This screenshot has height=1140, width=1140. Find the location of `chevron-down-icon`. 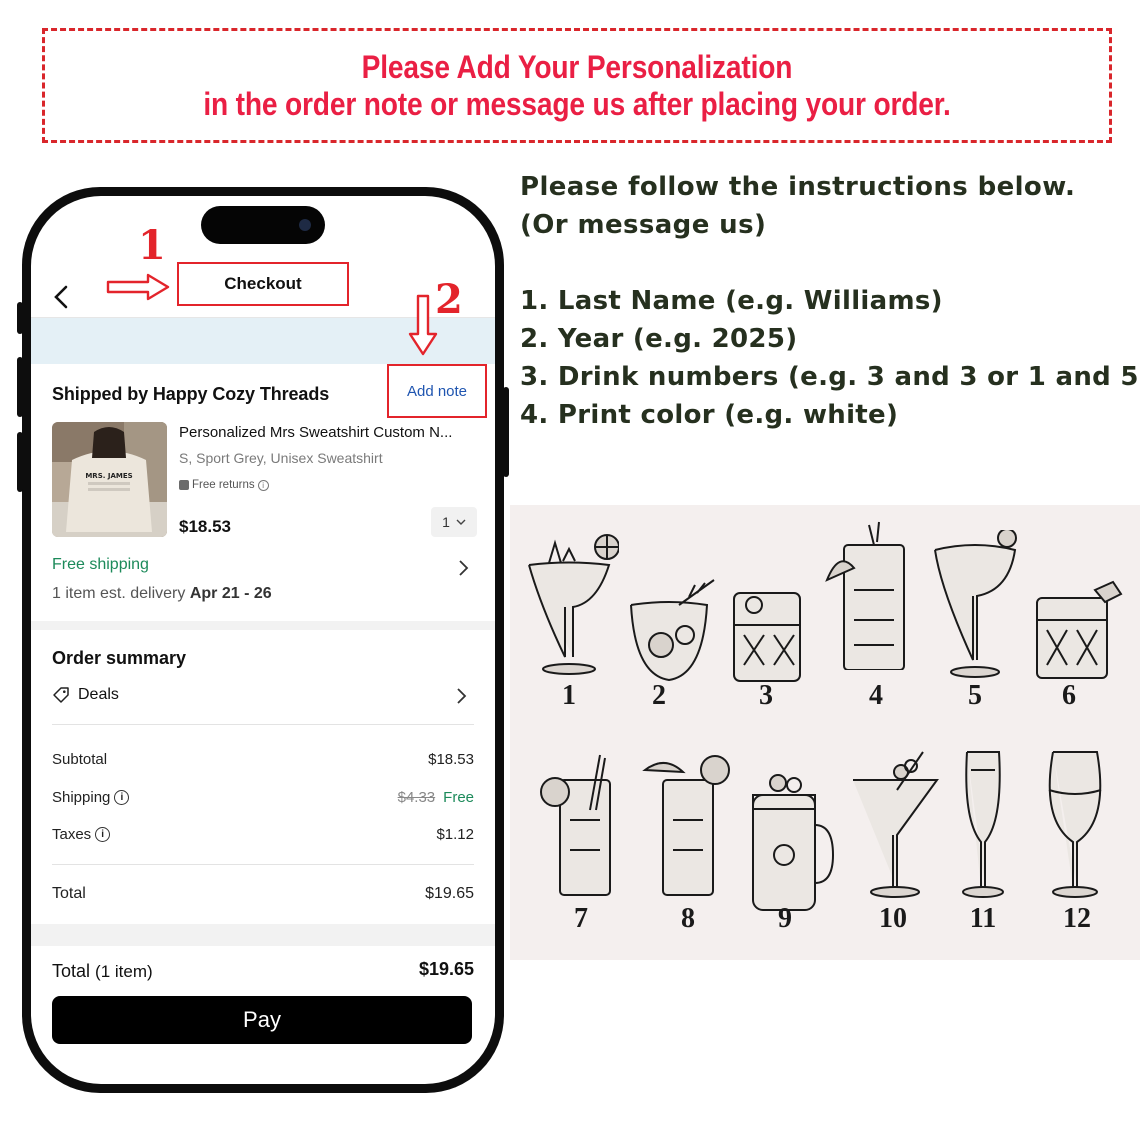

chevron-down-icon is located at coordinates (461, 522).